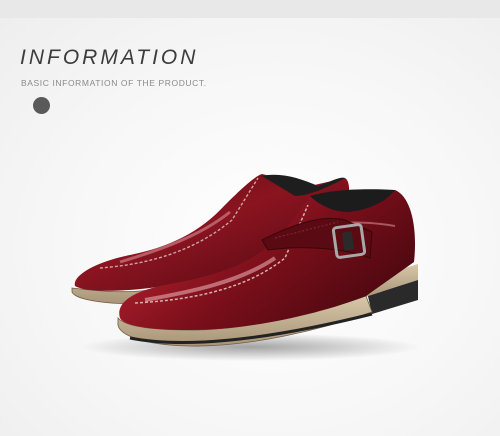  What do you see at coordinates (250, 9) in the screenshot?
I see `top-bar` at bounding box center [250, 9].